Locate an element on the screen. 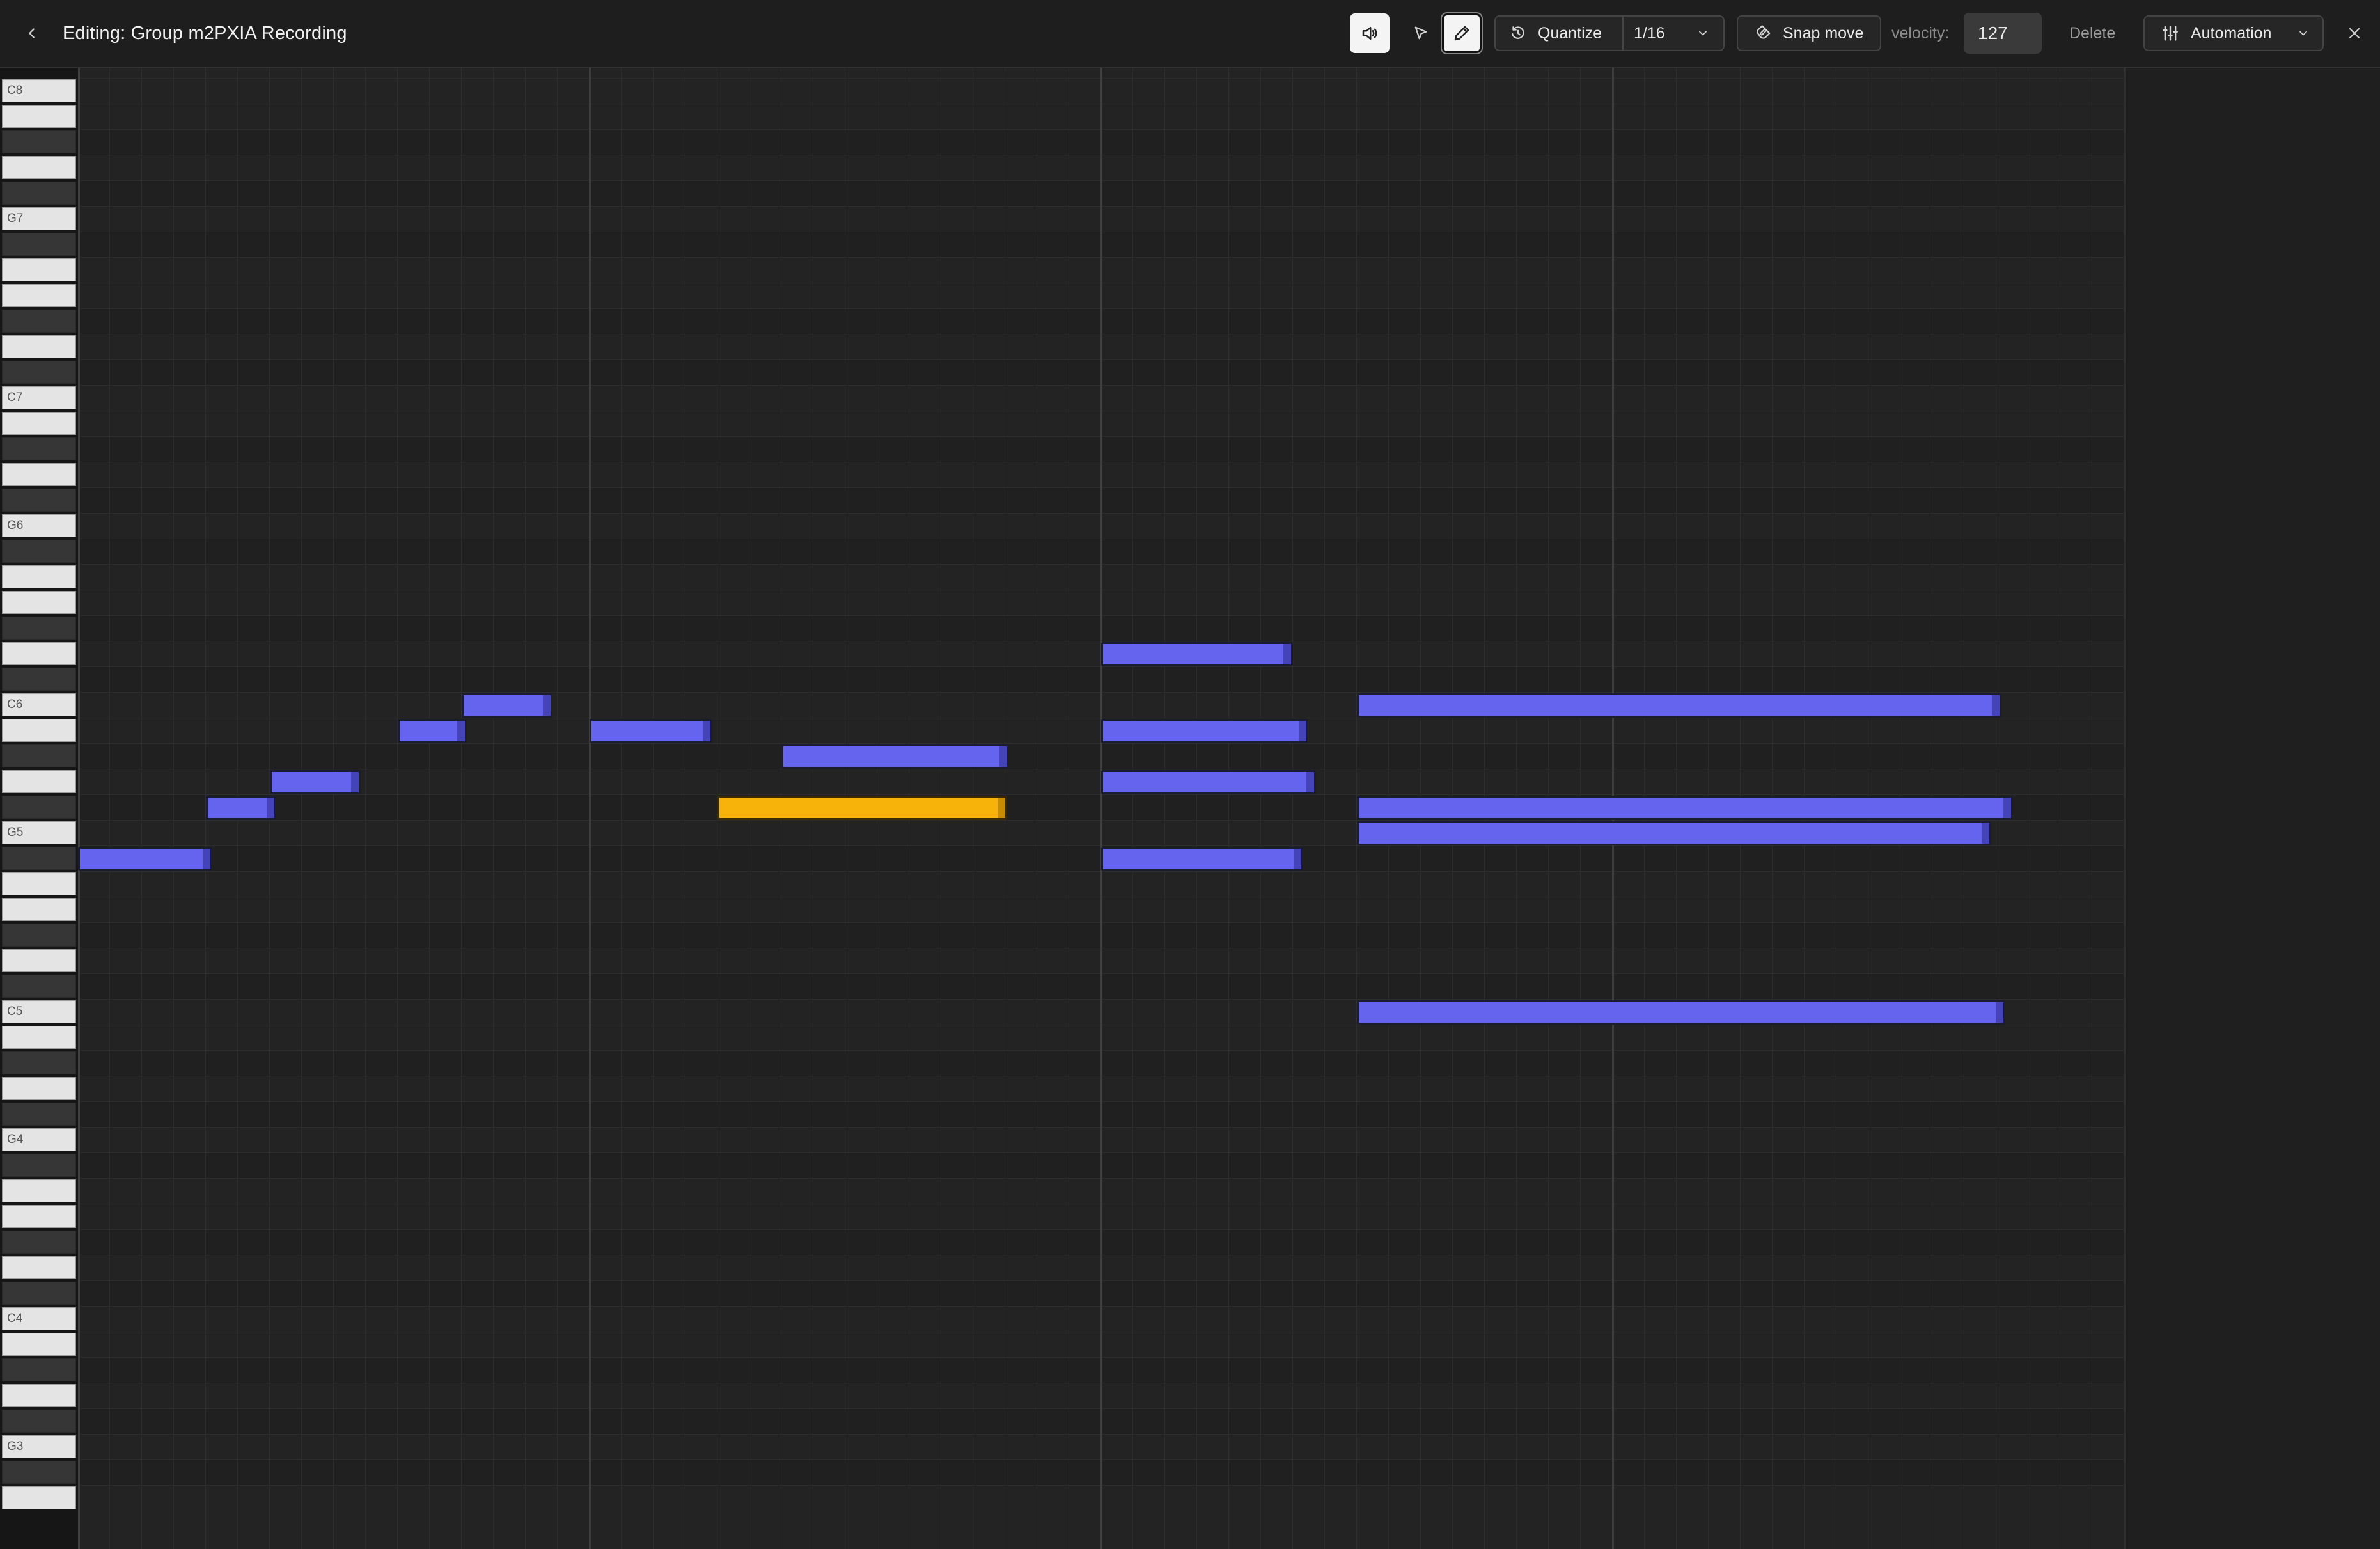  piano-key-f6 is located at coordinates (39, 576).